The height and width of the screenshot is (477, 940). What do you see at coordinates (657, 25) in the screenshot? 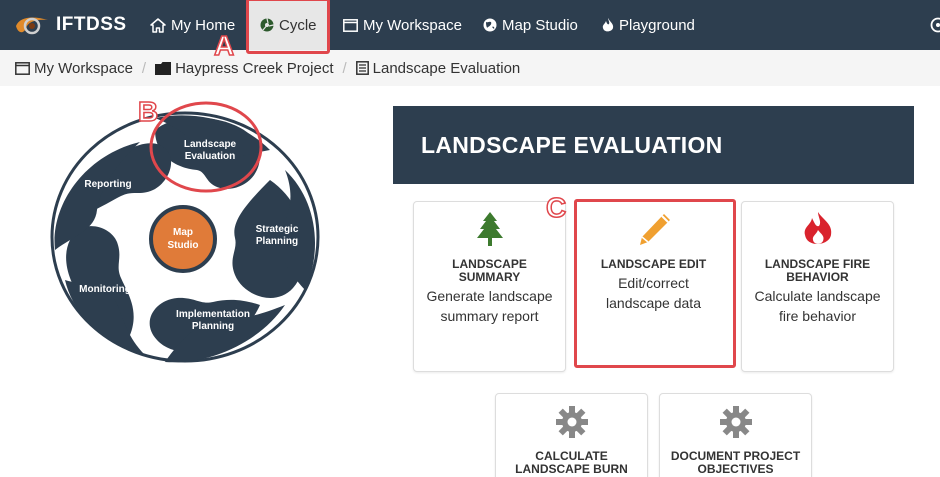
I see `nav-label: Playground` at bounding box center [657, 25].